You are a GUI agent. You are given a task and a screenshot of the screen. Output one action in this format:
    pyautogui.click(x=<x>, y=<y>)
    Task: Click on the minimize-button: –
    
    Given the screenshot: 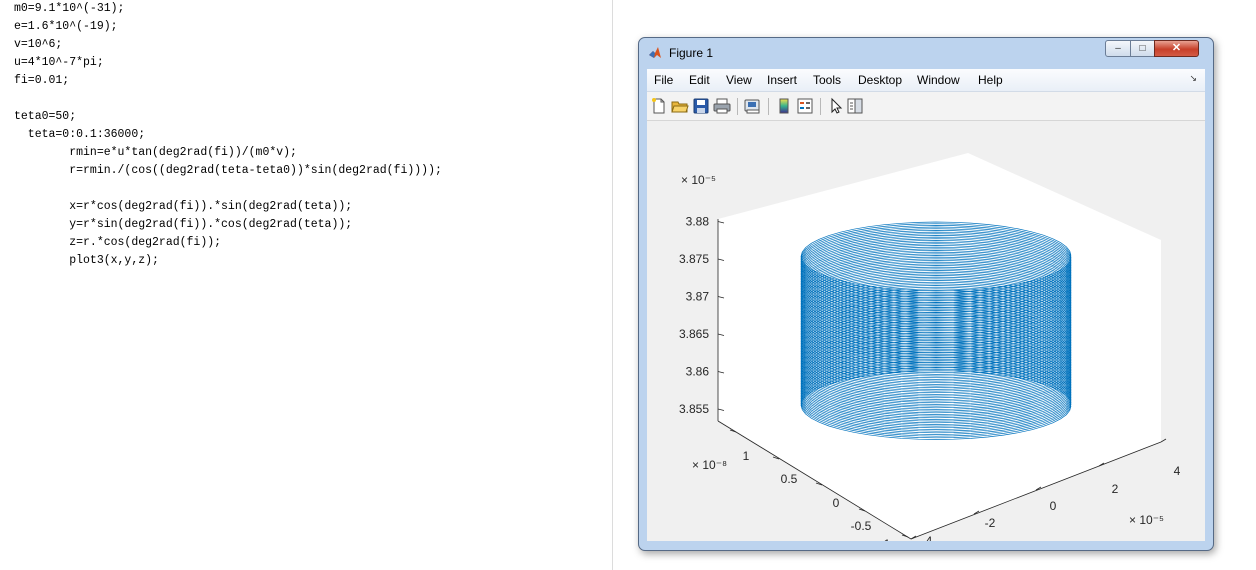 What is the action you would take?
    pyautogui.click(x=1118, y=48)
    